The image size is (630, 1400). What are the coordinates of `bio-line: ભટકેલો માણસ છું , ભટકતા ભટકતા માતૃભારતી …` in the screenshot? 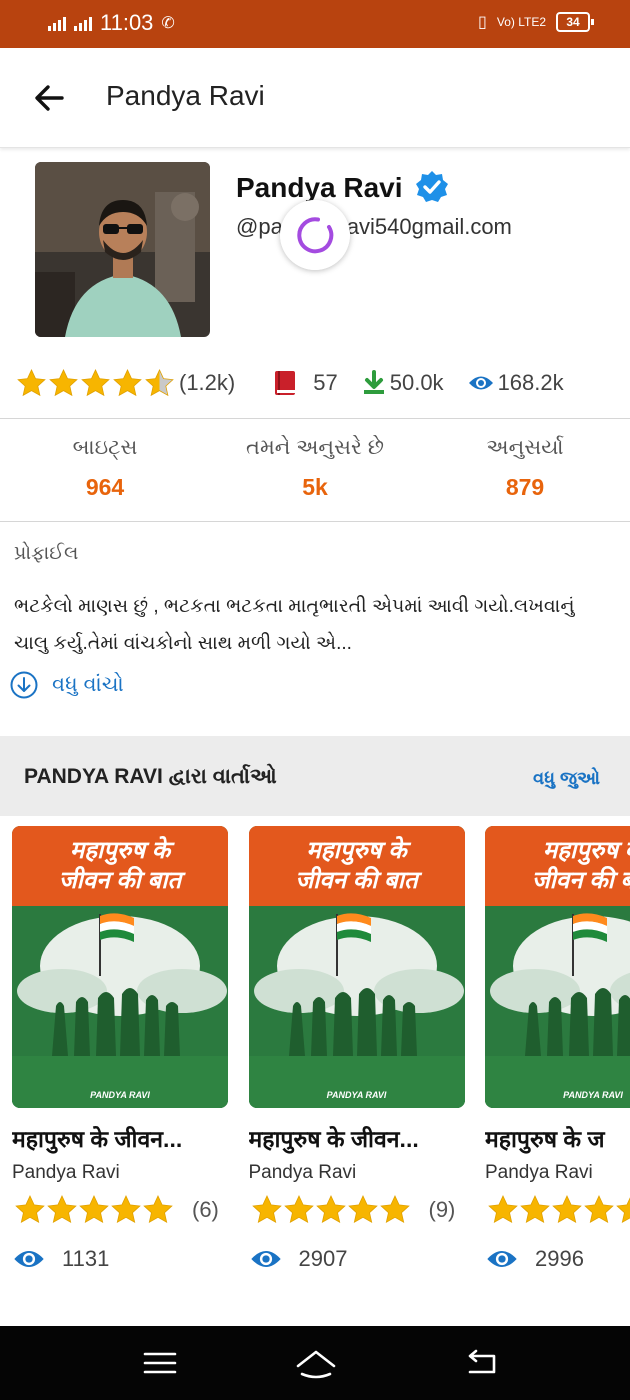 It's located at (294, 606).